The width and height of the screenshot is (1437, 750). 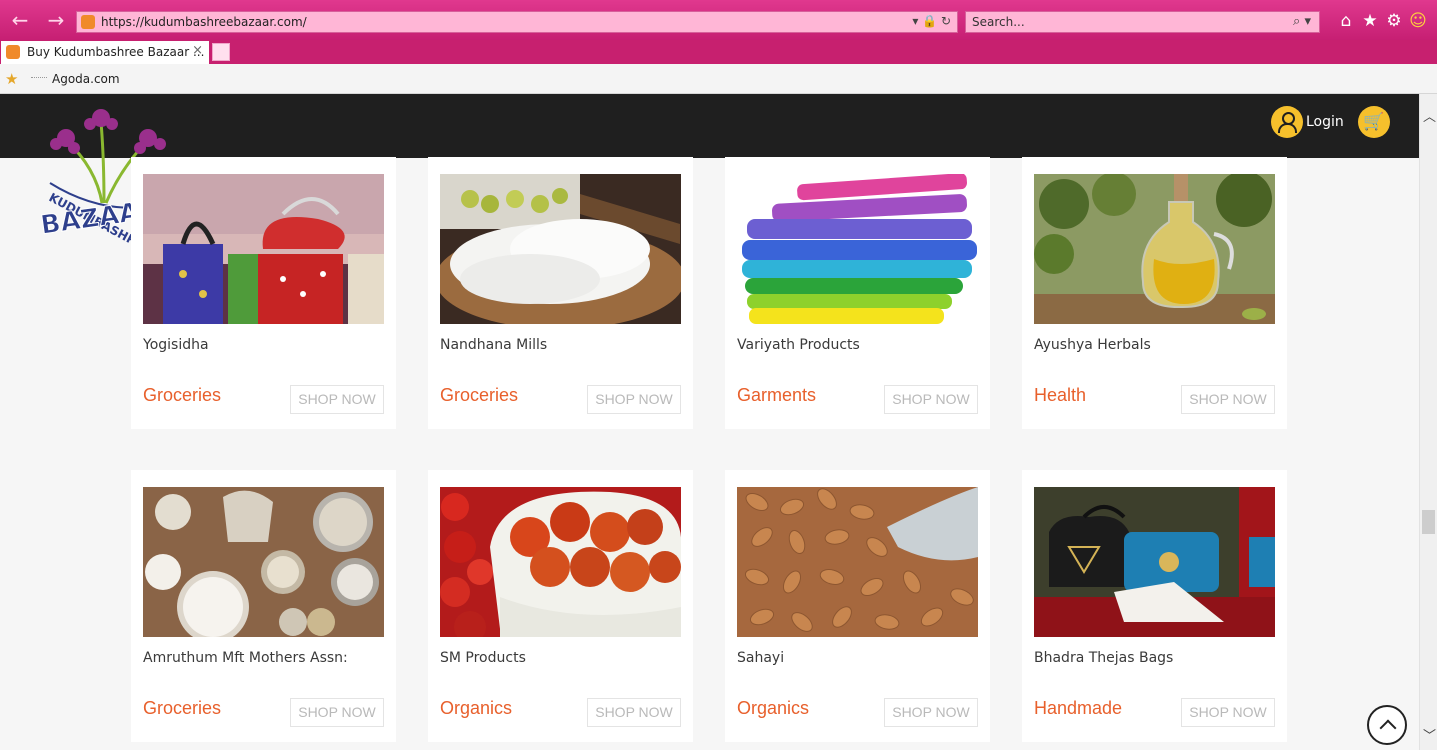 I want to click on cart-icon: 🛒, so click(x=1374, y=122).